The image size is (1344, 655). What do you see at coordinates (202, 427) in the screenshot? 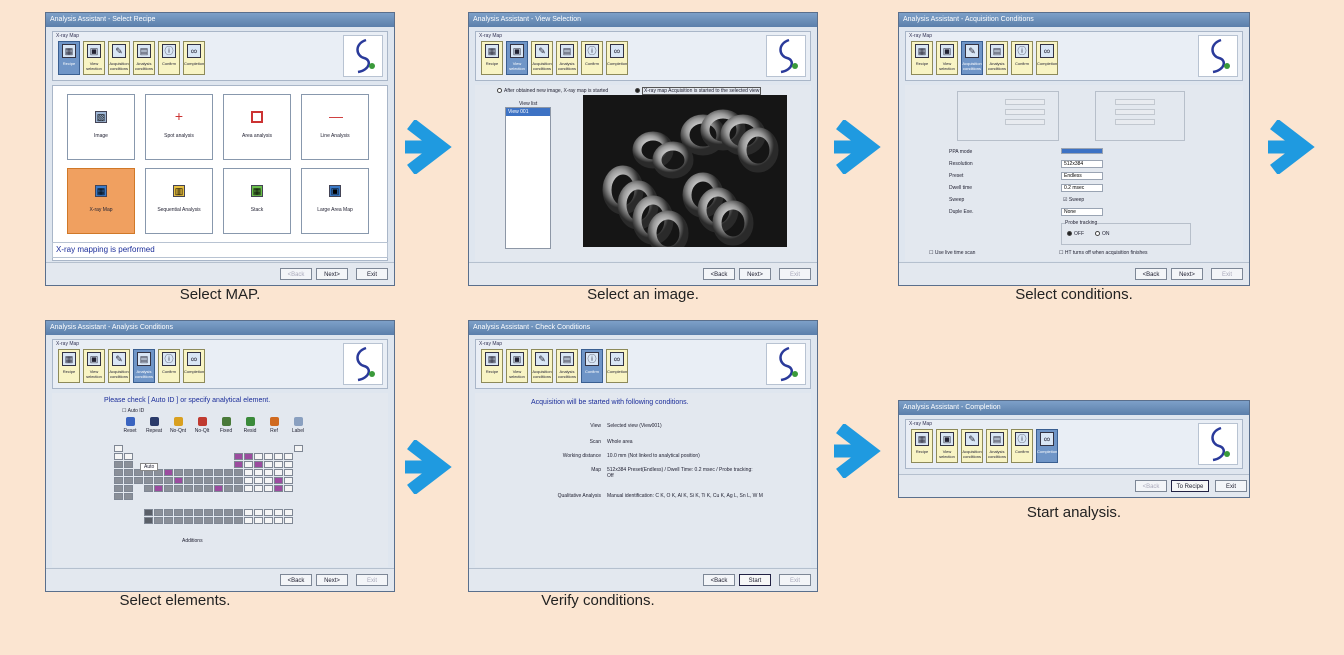
I see `no-qlt-button: No-Qlt` at bounding box center [202, 427].